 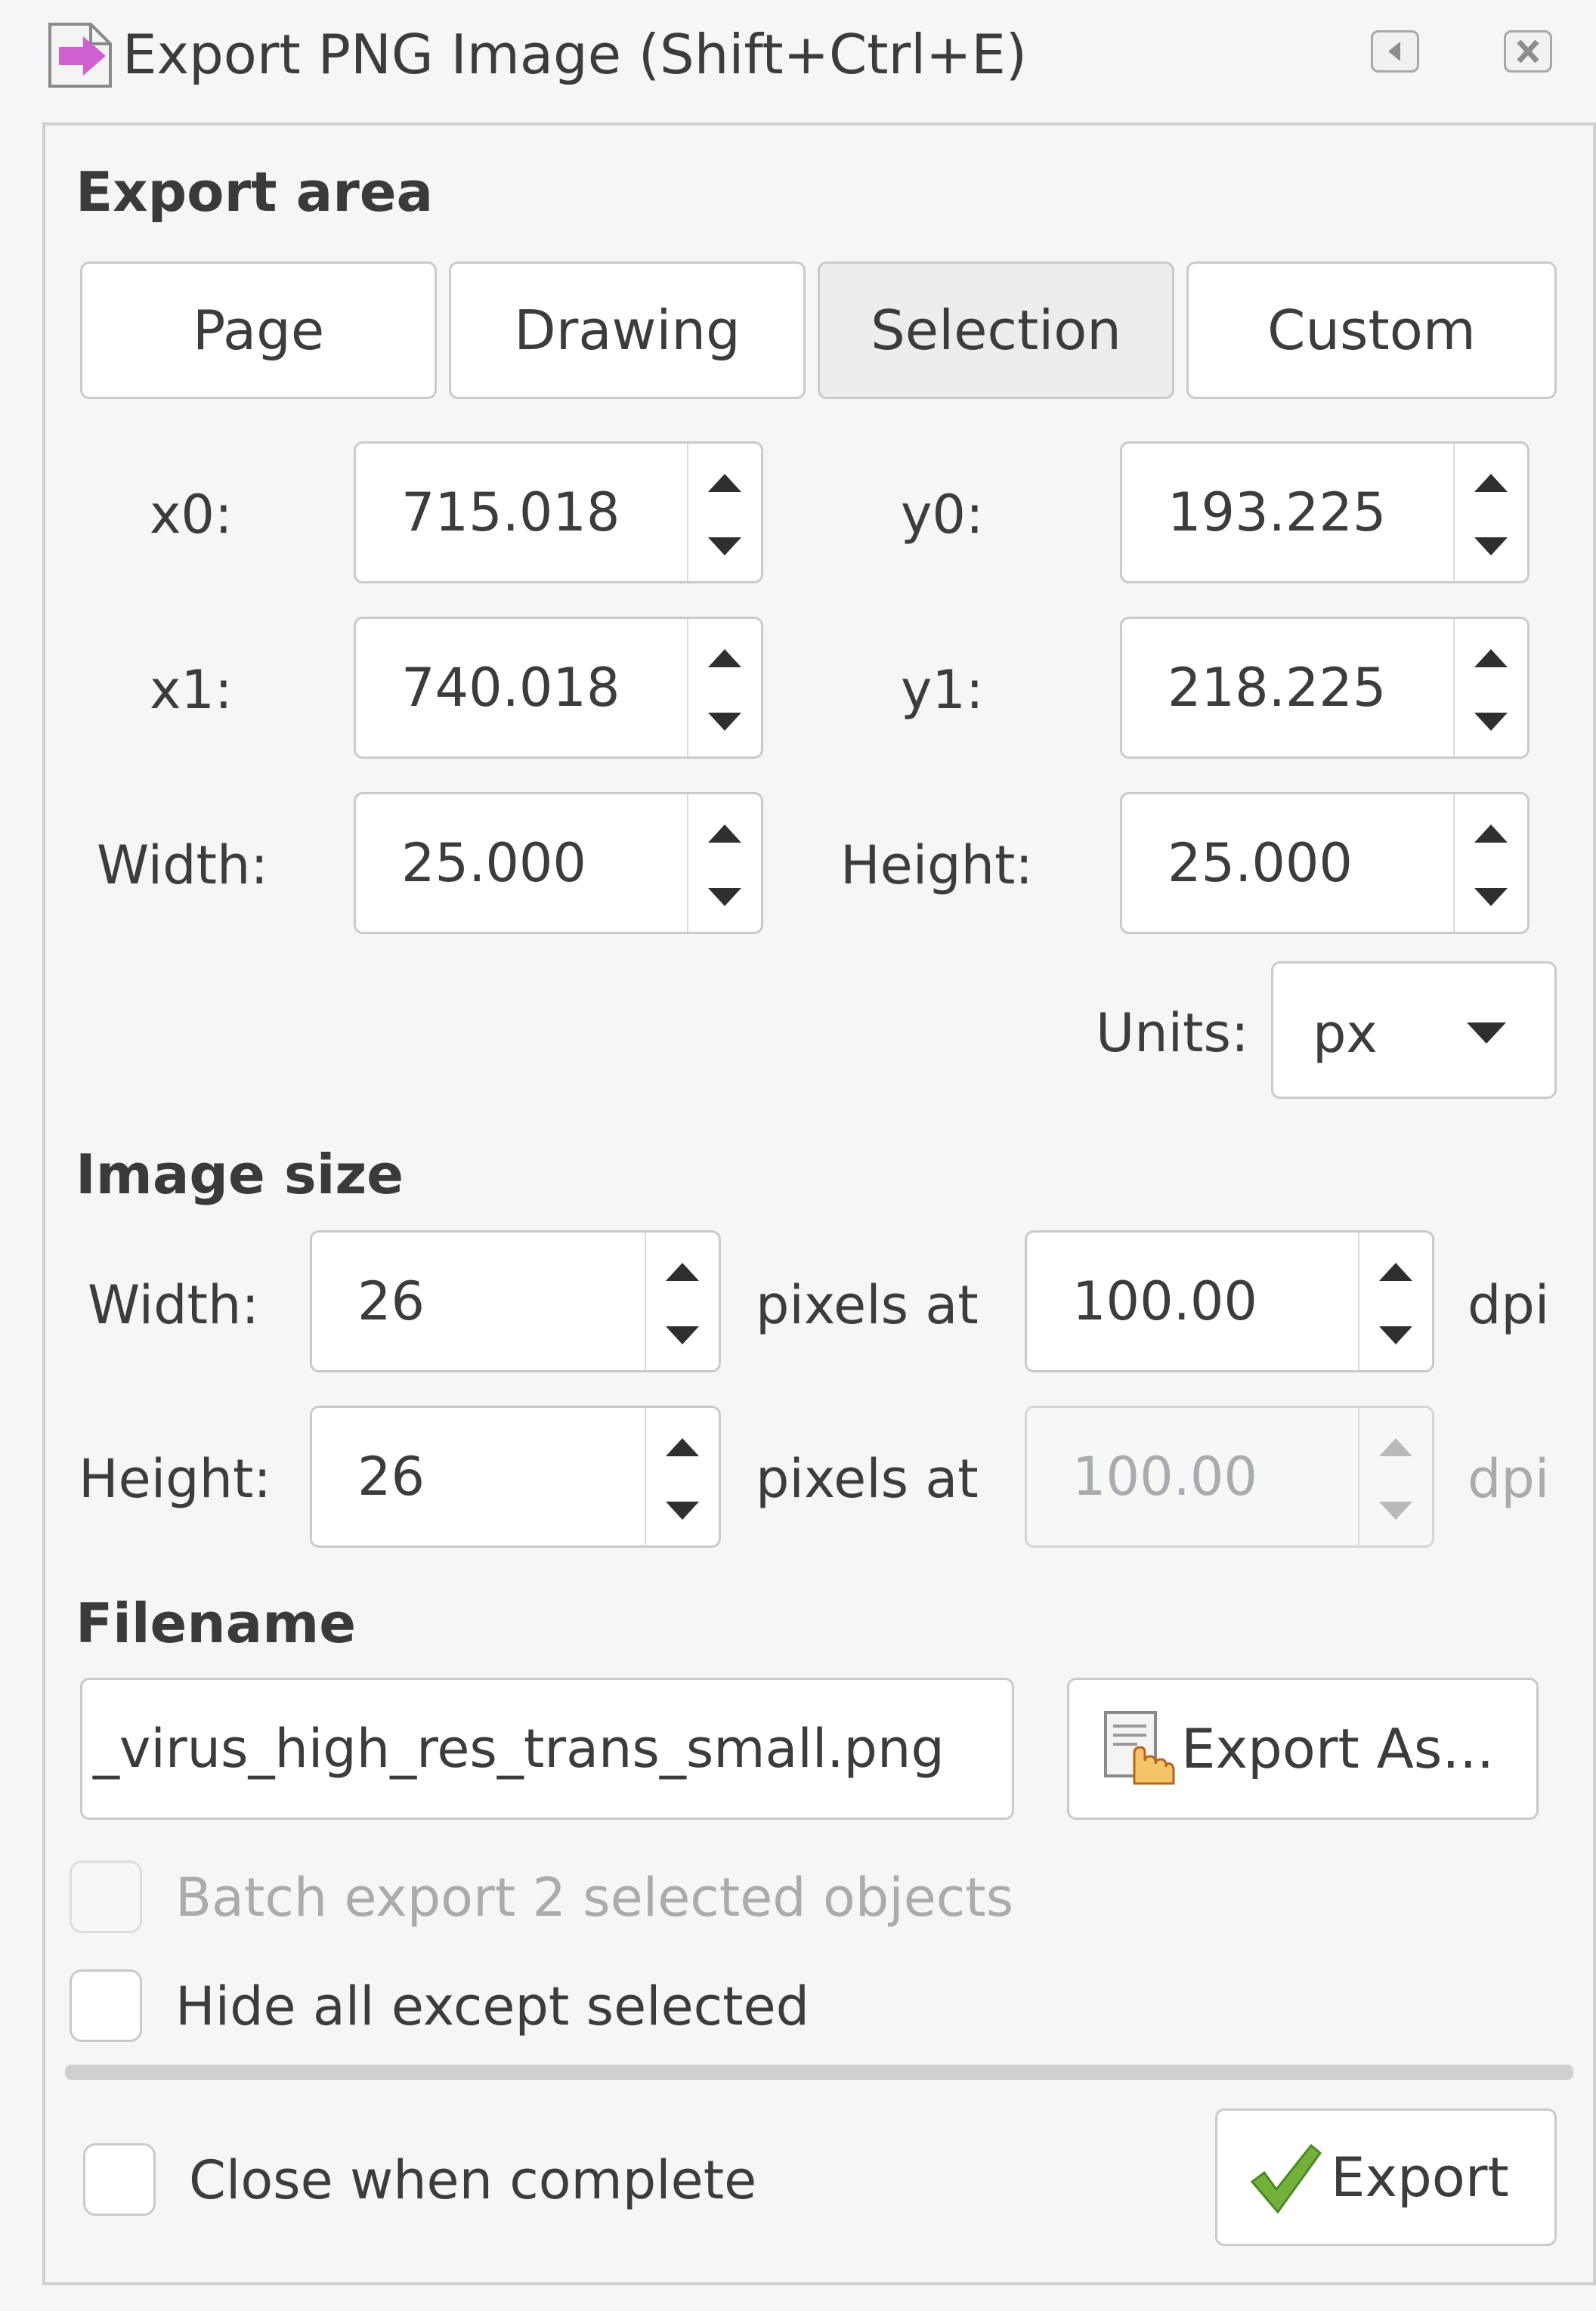 What do you see at coordinates (473, 2180) in the screenshot?
I see `close-when-complete-label: Close when complete` at bounding box center [473, 2180].